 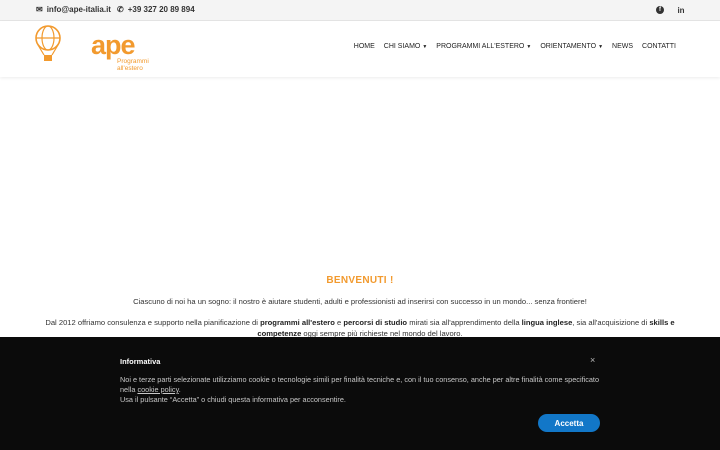 What do you see at coordinates (133, 65) in the screenshot?
I see `logo-tagline: Programmi all'estero` at bounding box center [133, 65].